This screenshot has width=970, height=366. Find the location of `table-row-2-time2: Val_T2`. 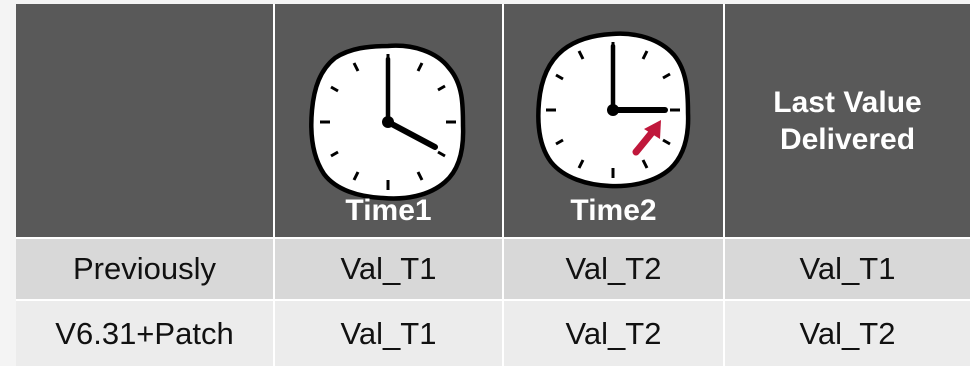

table-row-2-time2: Val_T2 is located at coordinates (613, 333).